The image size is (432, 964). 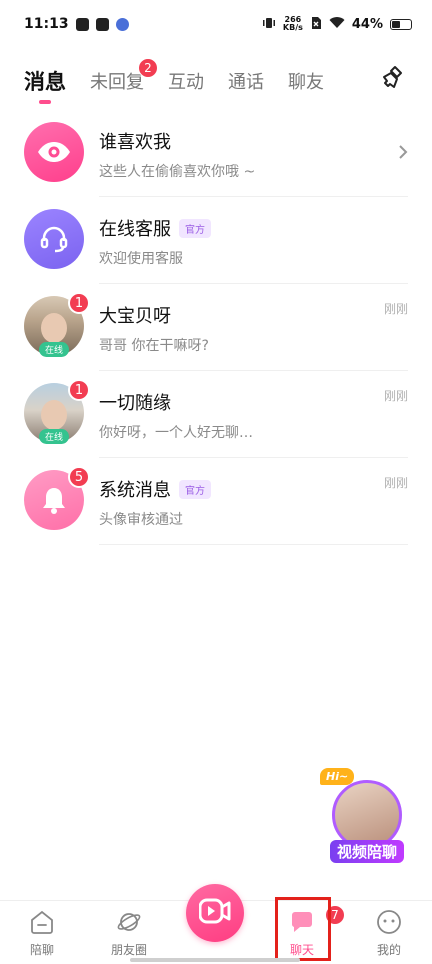 What do you see at coordinates (135, 316) in the screenshot?
I see `conversation-name: 大宝贝呀` at bounding box center [135, 316].